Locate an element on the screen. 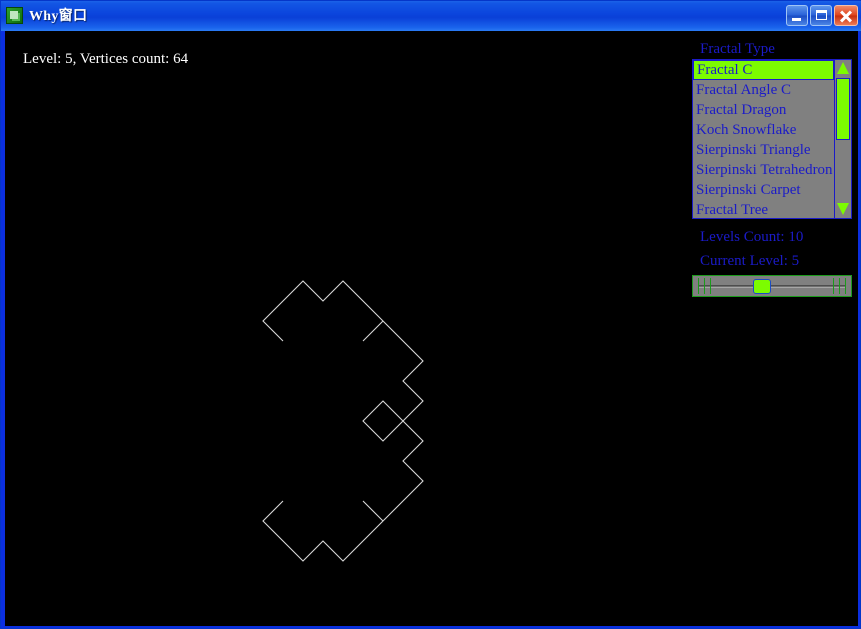 The height and width of the screenshot is (629, 861). scroll-down-icon is located at coordinates (843, 209).